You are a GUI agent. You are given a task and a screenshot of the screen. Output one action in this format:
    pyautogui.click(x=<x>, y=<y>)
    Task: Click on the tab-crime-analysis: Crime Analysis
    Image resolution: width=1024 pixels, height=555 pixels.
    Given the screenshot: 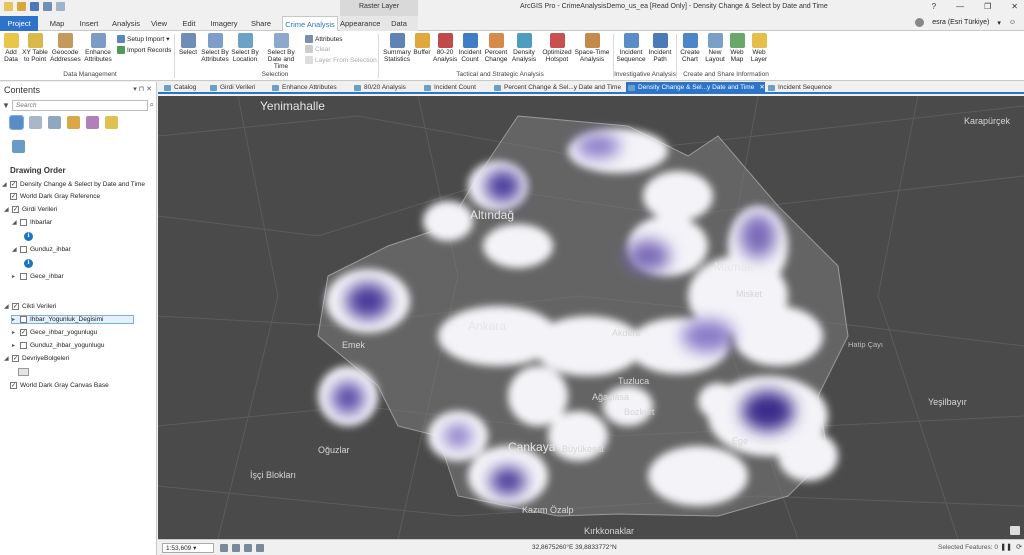 What is the action you would take?
    pyautogui.click(x=310, y=24)
    